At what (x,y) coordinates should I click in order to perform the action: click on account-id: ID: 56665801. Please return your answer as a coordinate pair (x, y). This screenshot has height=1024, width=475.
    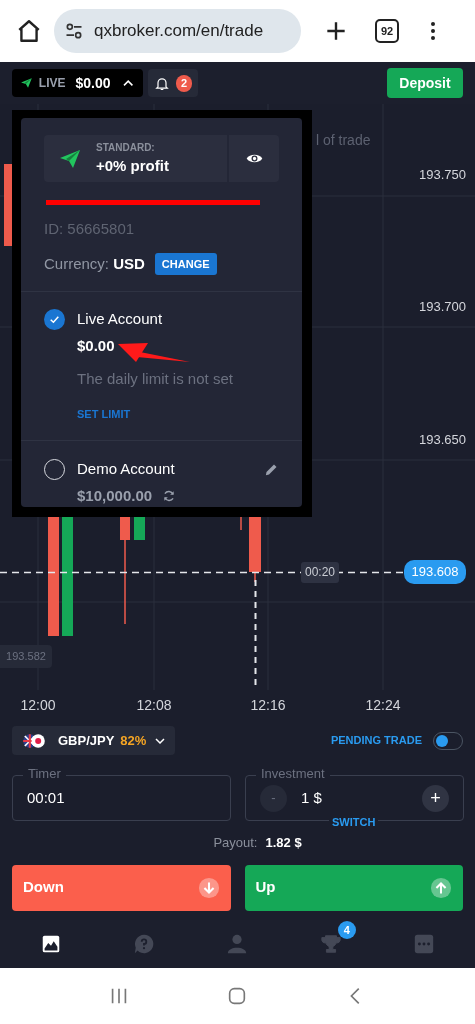
    Looking at the image, I should click on (90, 229).